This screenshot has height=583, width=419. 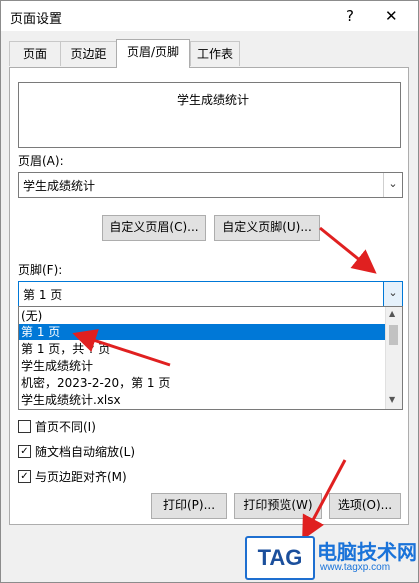 I want to click on footer-select-value: 第 1 页, so click(x=43, y=295).